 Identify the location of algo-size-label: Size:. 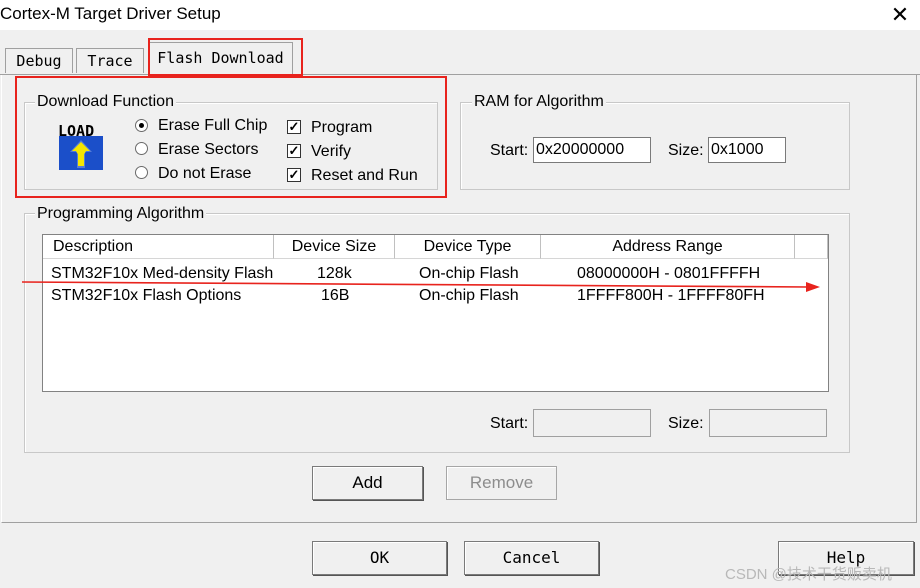
(686, 423).